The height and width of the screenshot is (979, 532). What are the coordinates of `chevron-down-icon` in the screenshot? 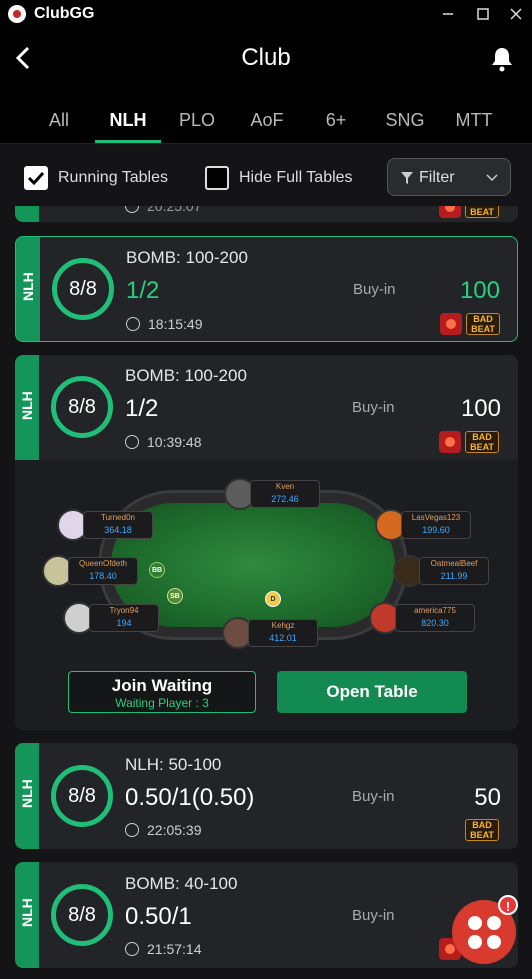 It's located at (492, 178).